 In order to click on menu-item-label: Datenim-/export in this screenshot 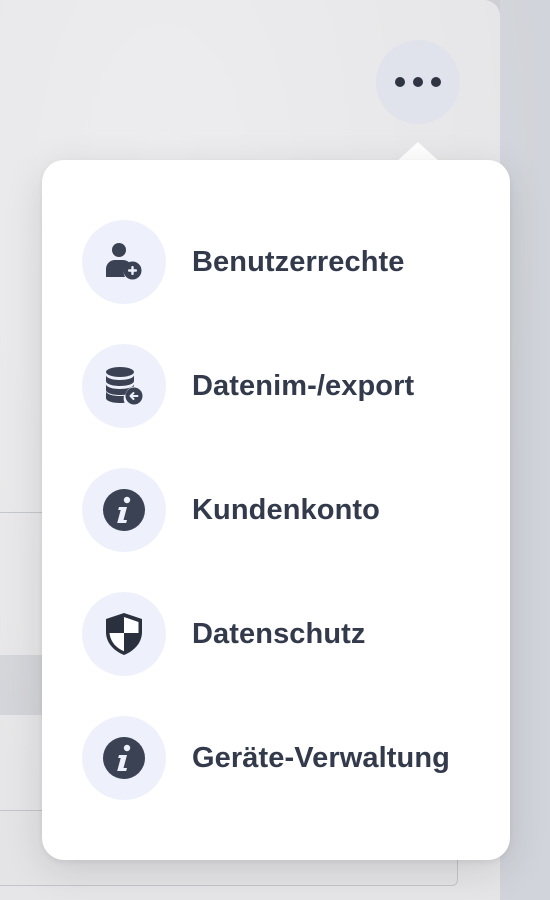, I will do `click(303, 385)`.